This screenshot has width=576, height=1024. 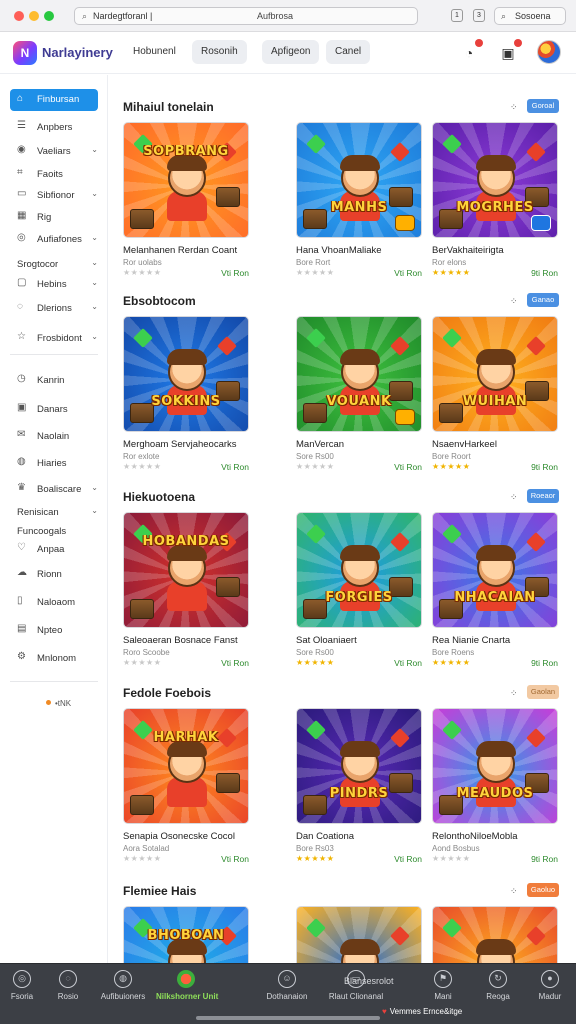 I want to click on minimize-window-button, so click(x=34, y=16).